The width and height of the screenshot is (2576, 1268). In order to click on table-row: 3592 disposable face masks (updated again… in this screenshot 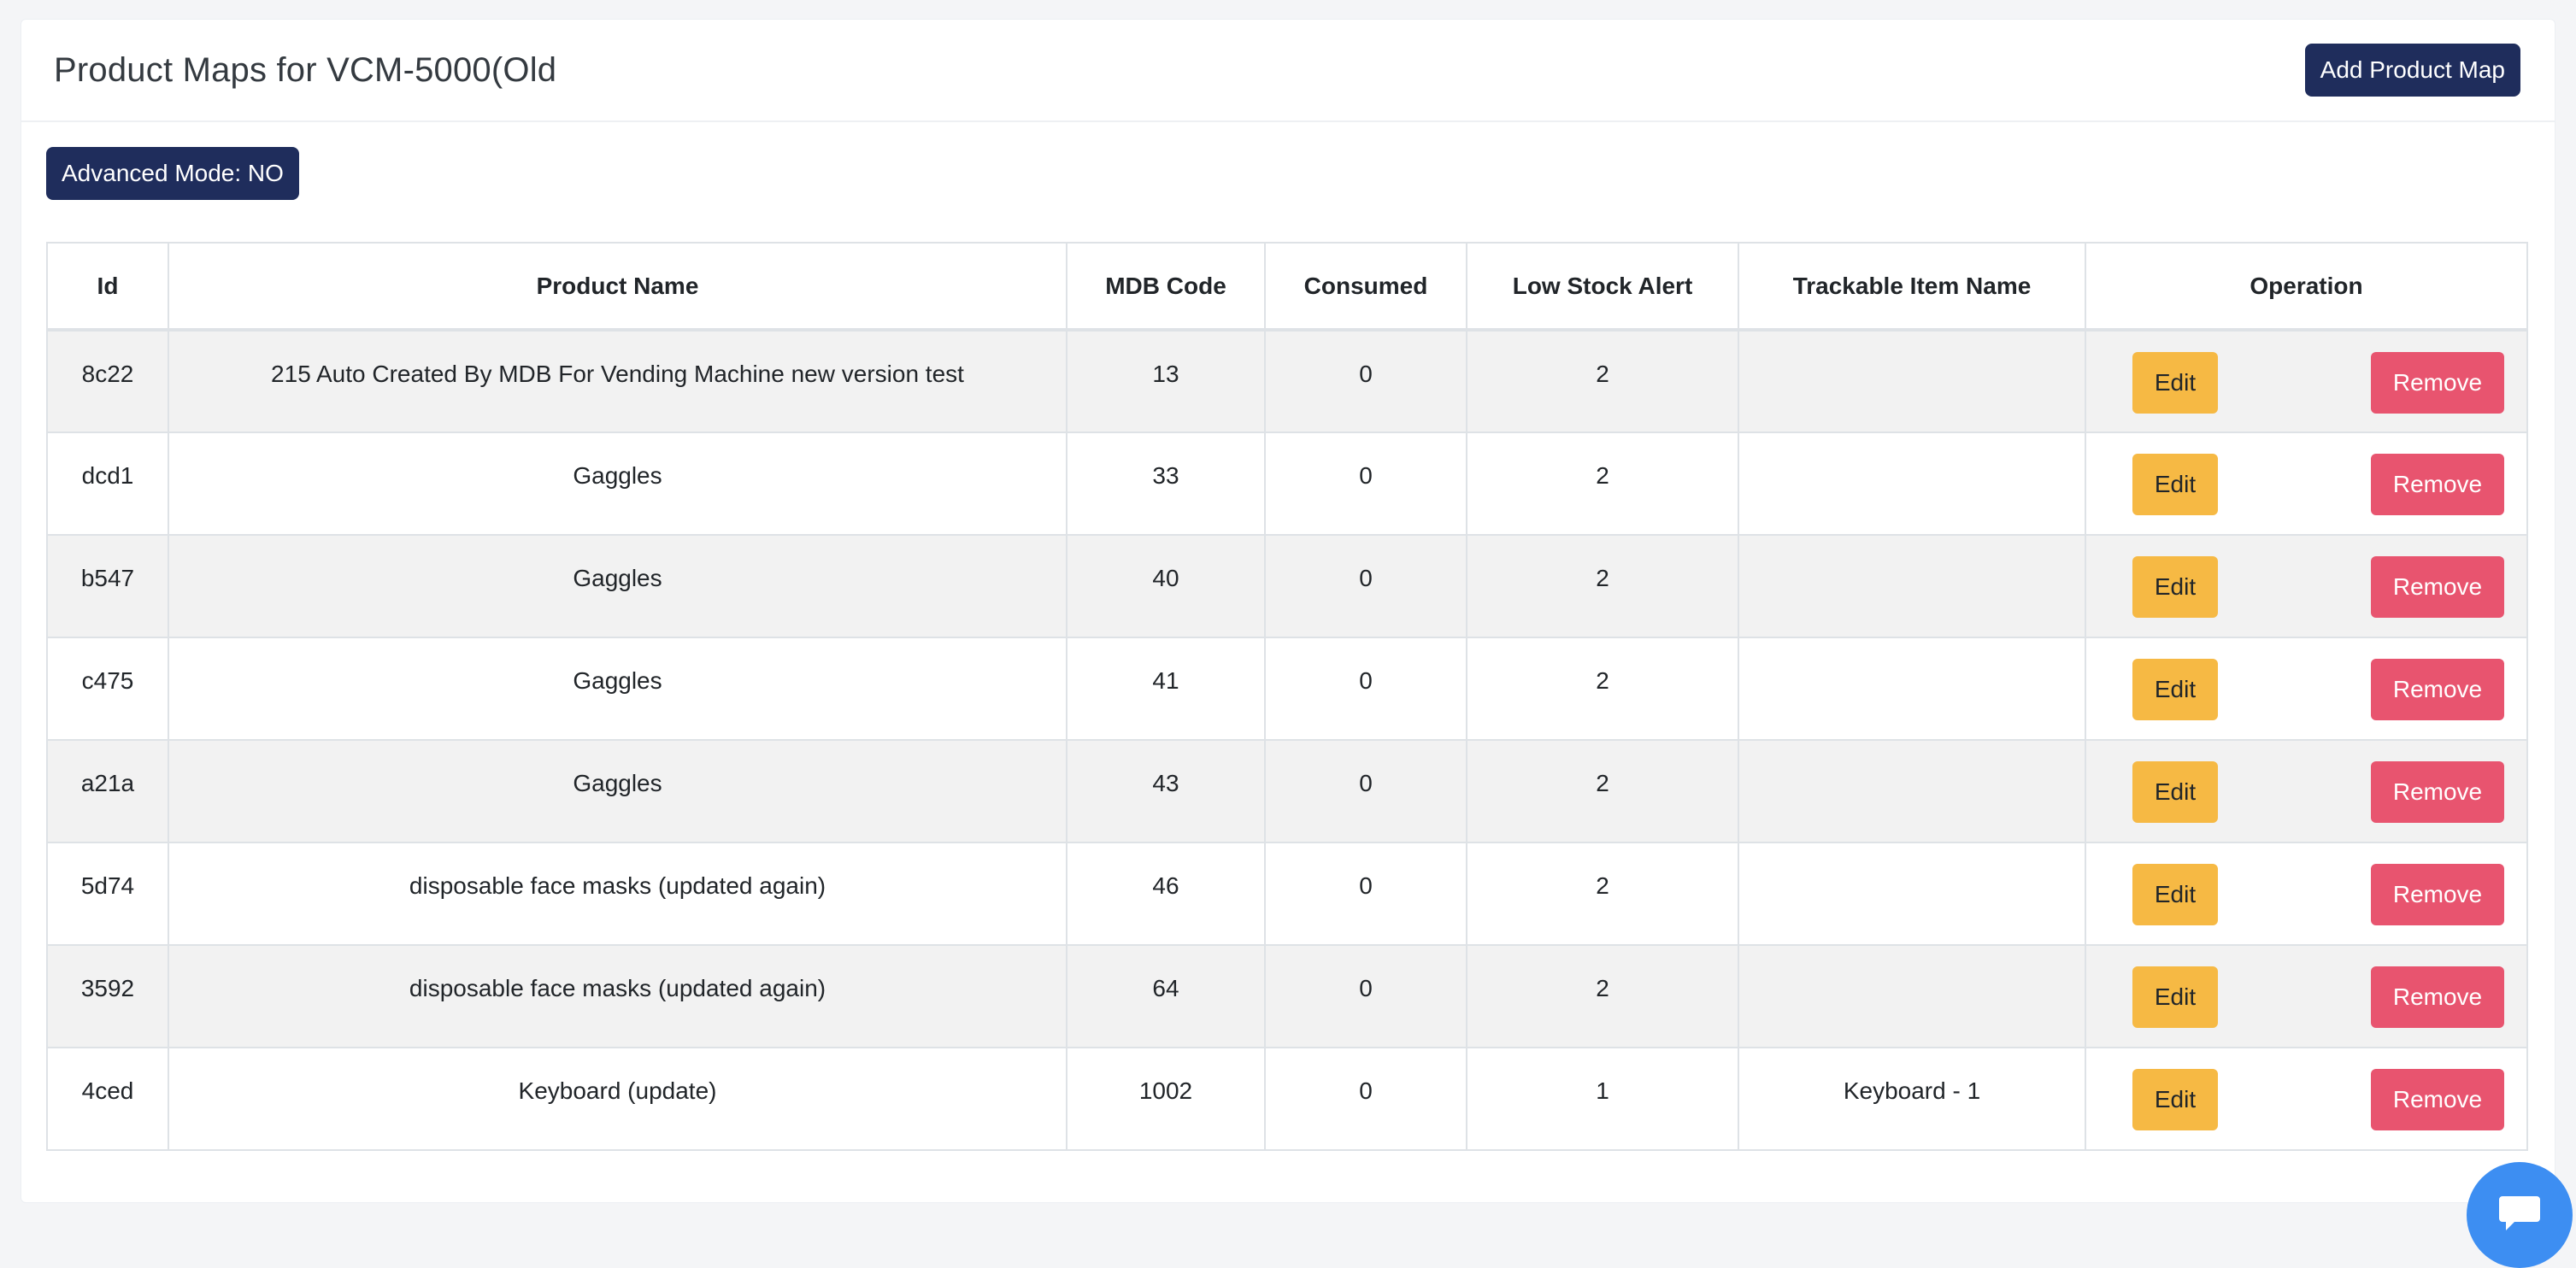, I will do `click(1287, 996)`.